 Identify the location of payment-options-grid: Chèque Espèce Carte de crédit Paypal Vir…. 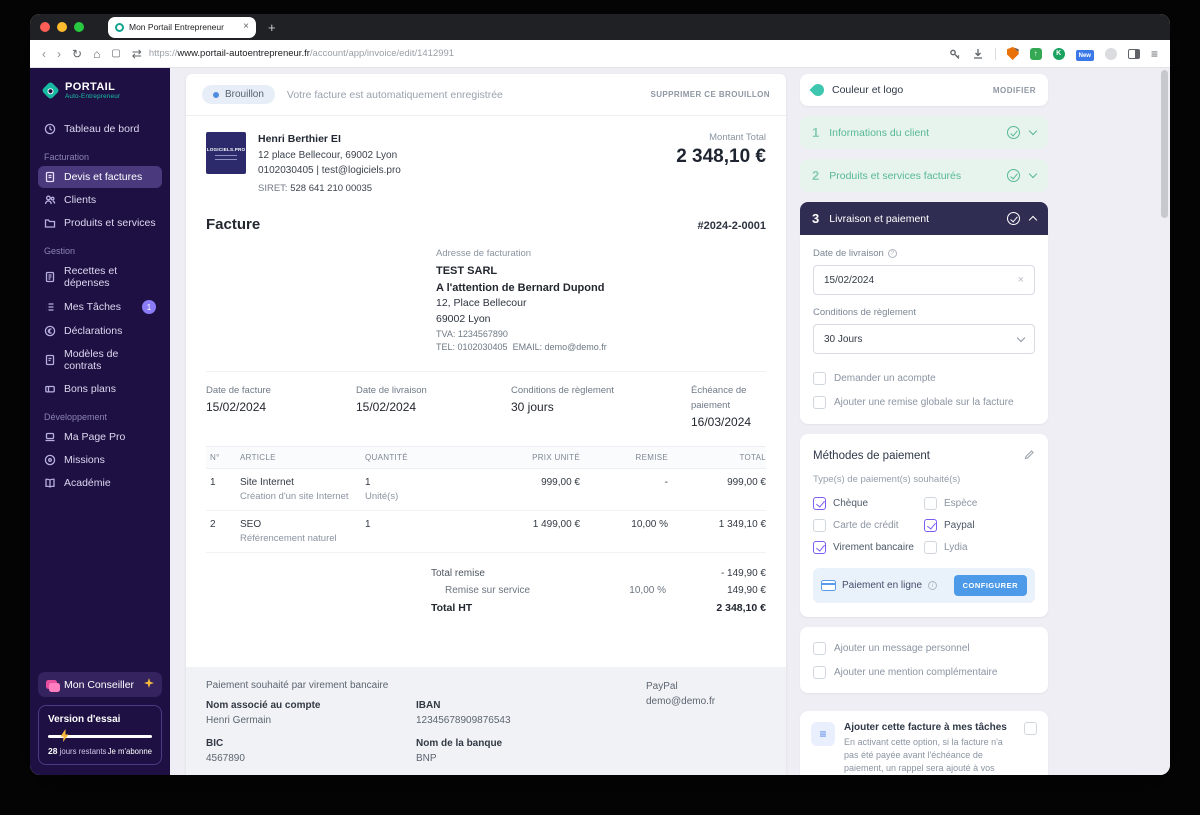
(924, 521).